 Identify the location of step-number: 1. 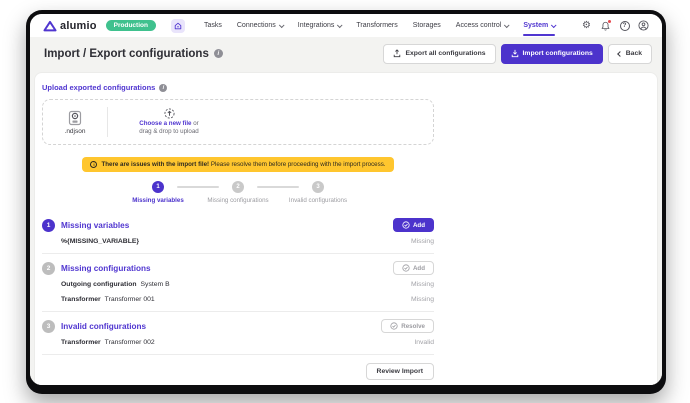
(158, 187).